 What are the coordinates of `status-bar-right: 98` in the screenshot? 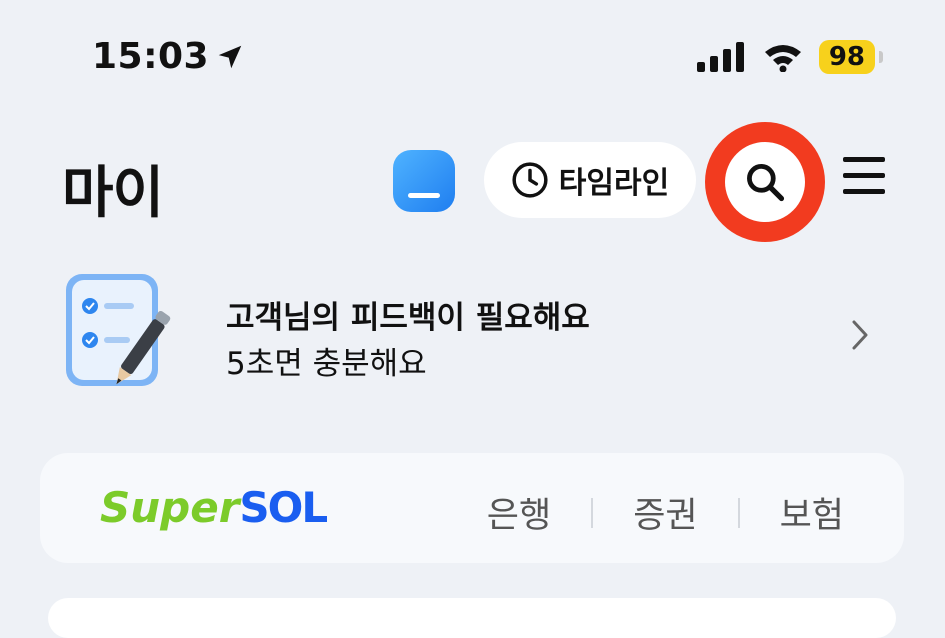 It's located at (790, 57).